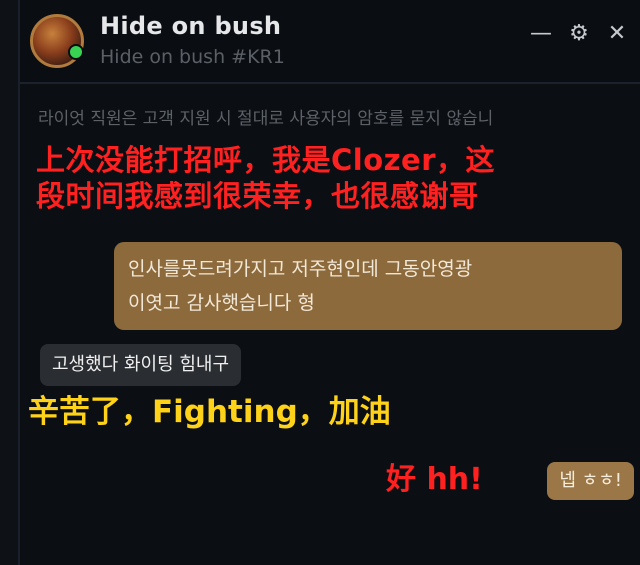 The height and width of the screenshot is (565, 640). I want to click on subtitle-caption-top: 上次没能打招呼，我是Clozer，这 段时间我感到很荣幸，也很感谢哥, so click(265, 178).